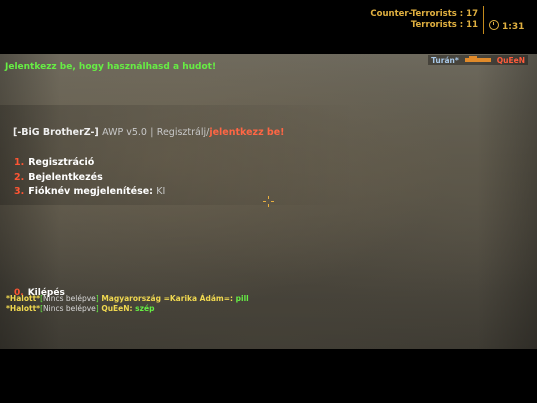  I want to click on team-scoreboard: Counter-Terrorists : 17 Terrorists : 11, so click(424, 20).